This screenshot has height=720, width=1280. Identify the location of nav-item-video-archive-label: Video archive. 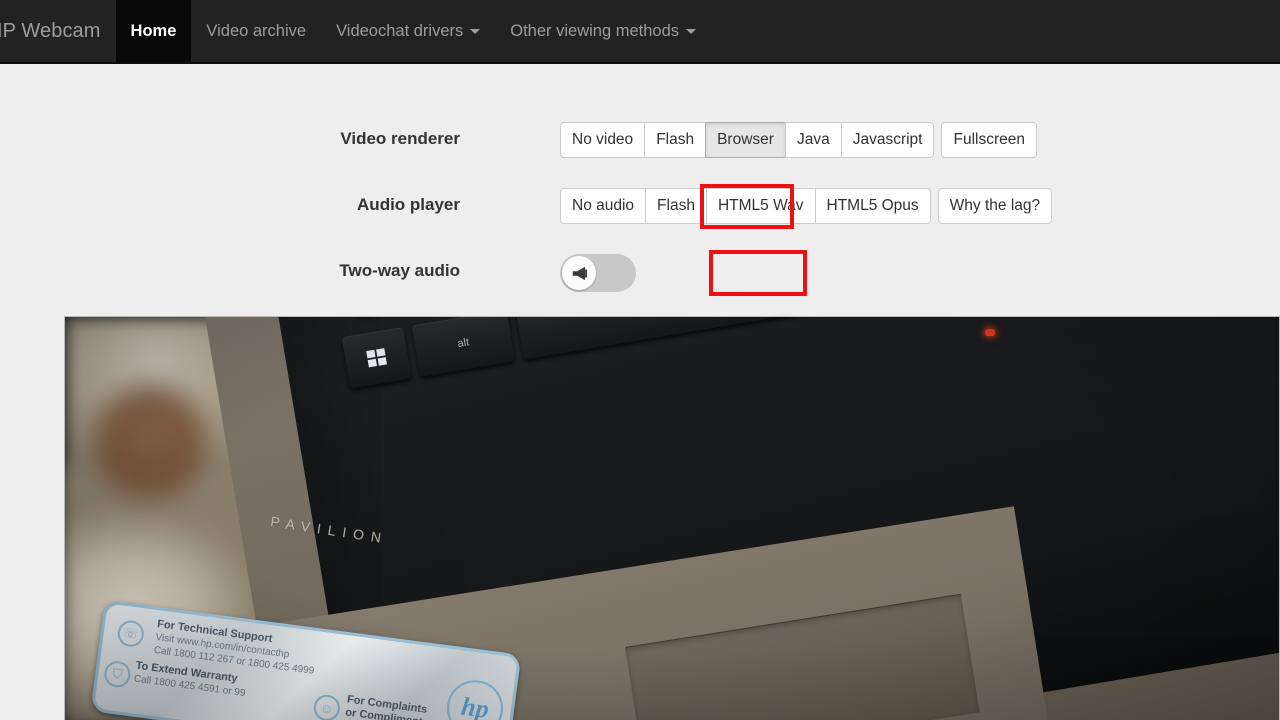
(256, 30).